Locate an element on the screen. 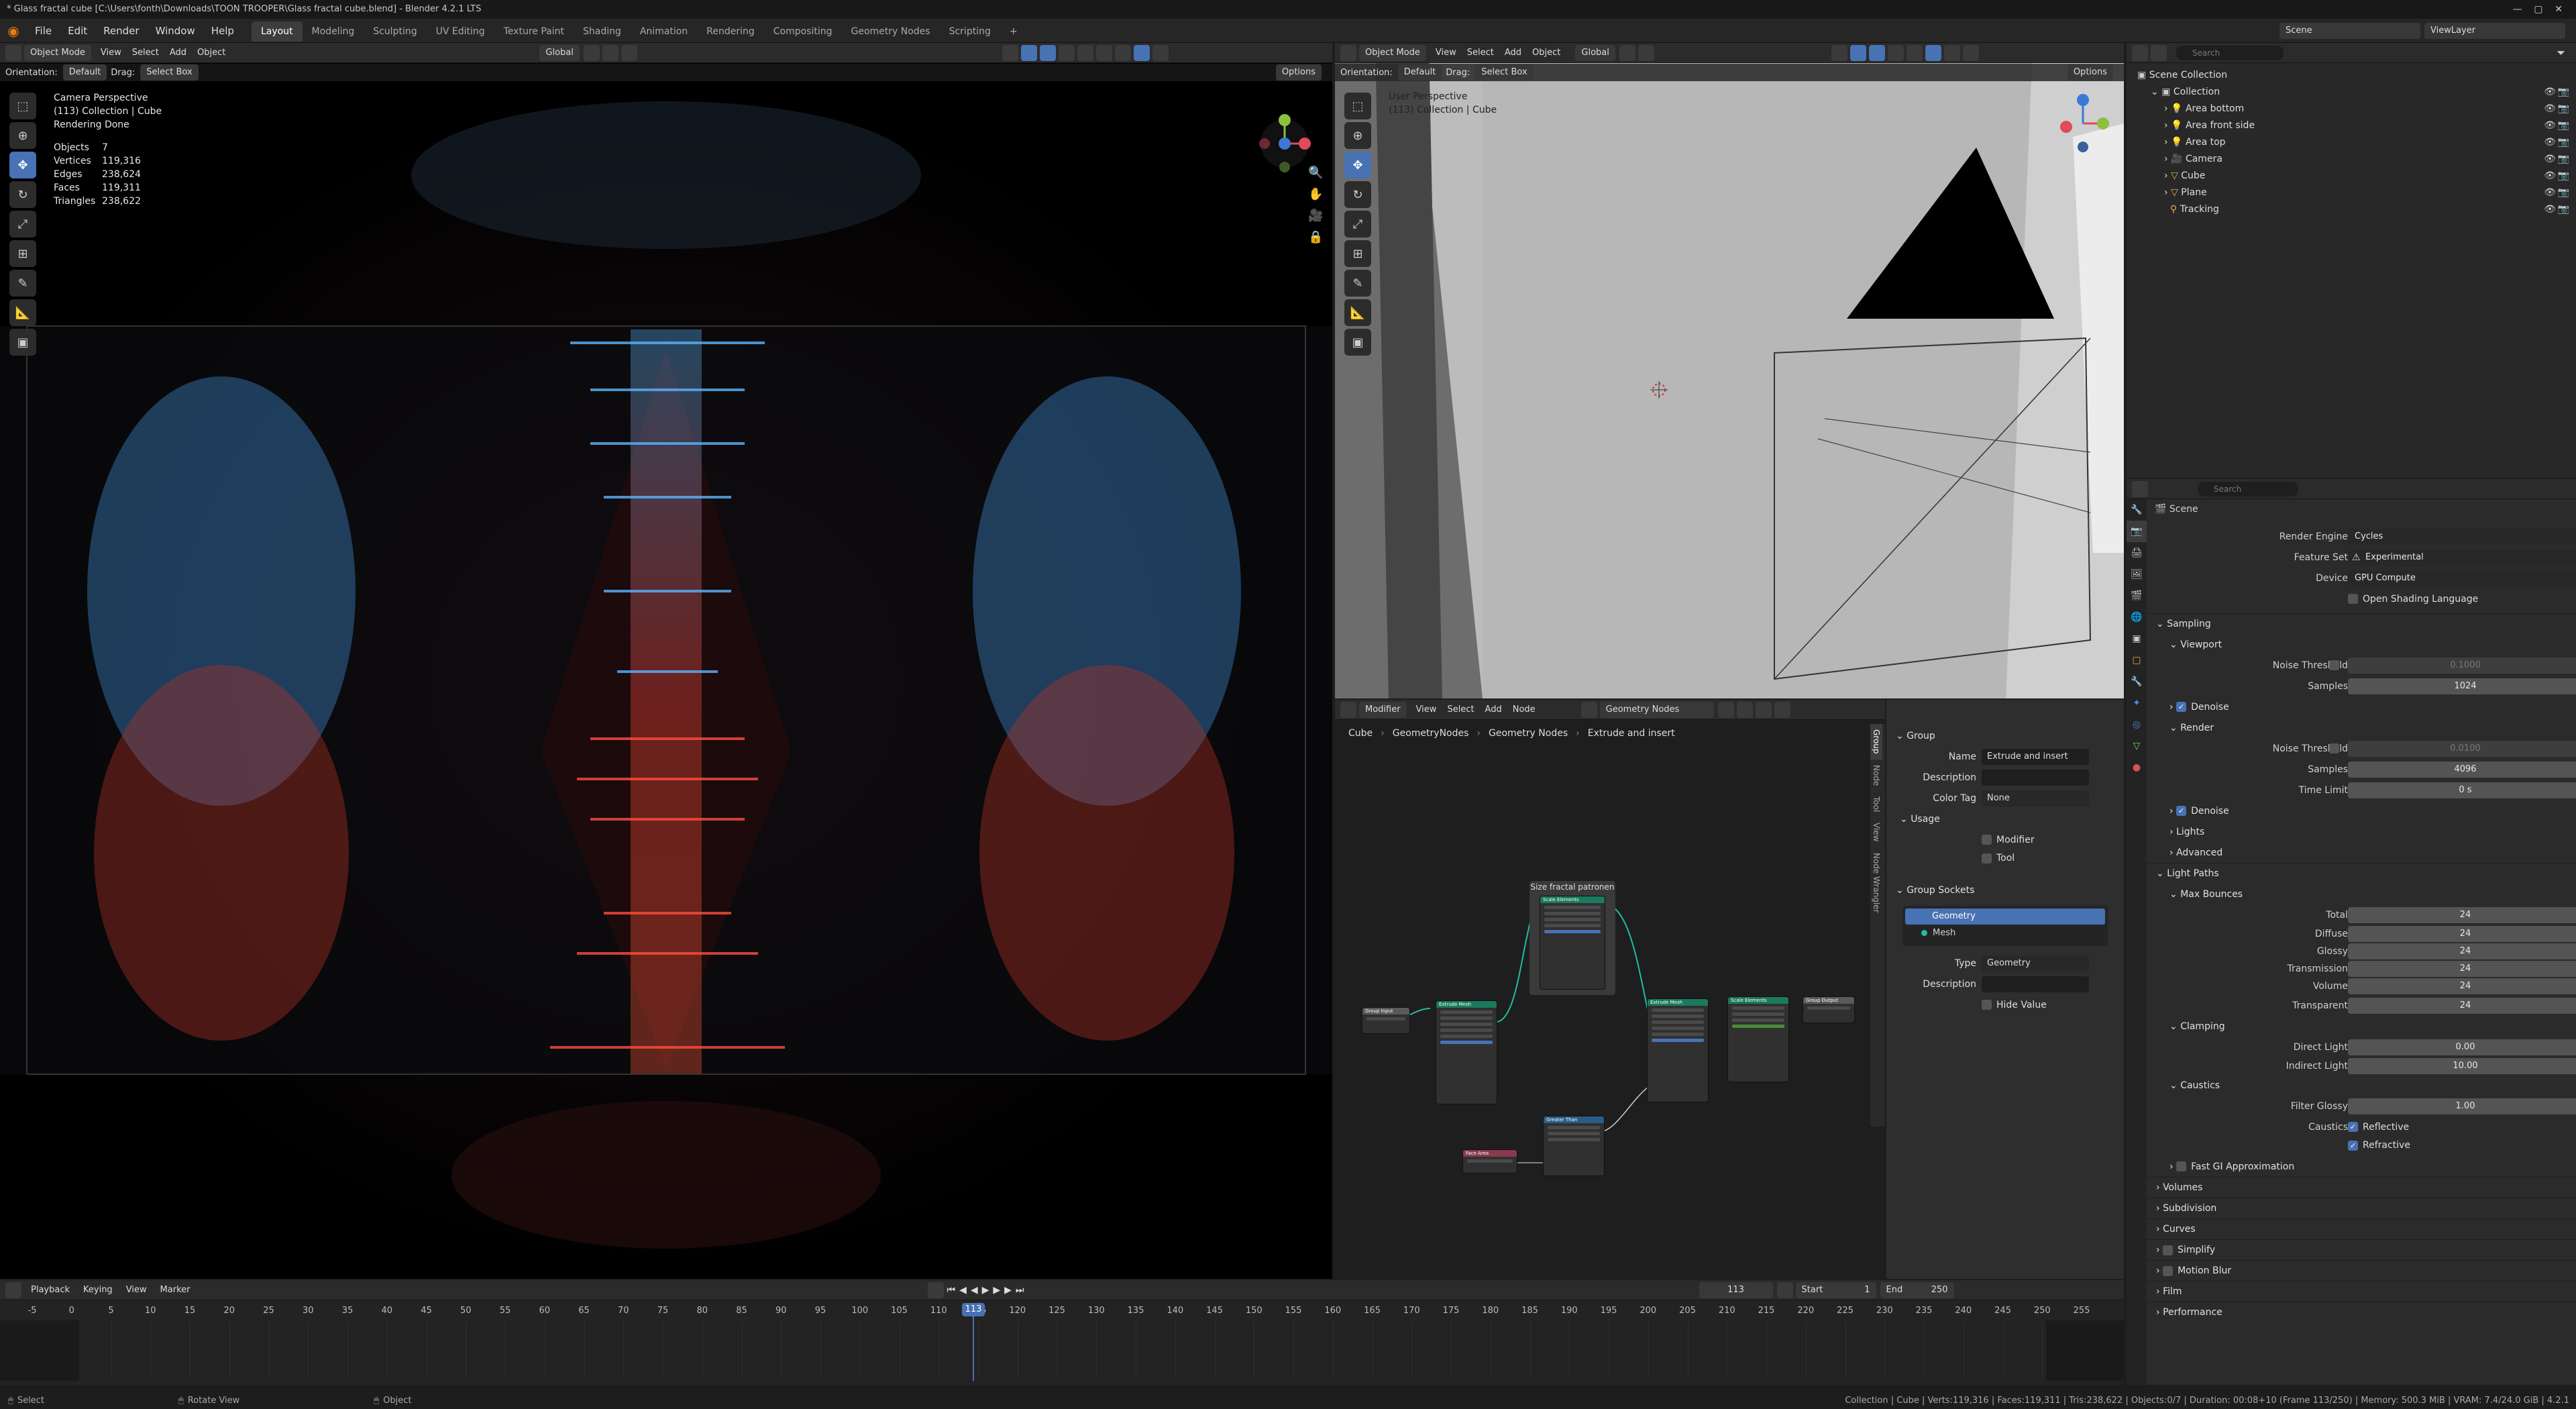 The image size is (2576, 1409). usage-tool-row: Tool is located at coordinates (2005, 858).